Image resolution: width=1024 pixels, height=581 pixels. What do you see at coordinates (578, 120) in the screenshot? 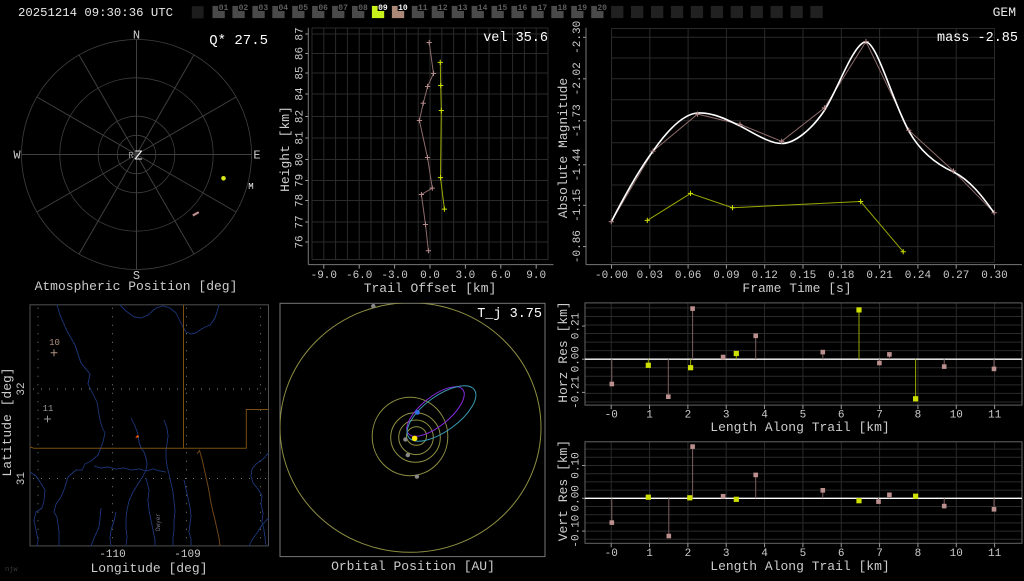
I see `svg-text: -1.73` at bounding box center [578, 120].